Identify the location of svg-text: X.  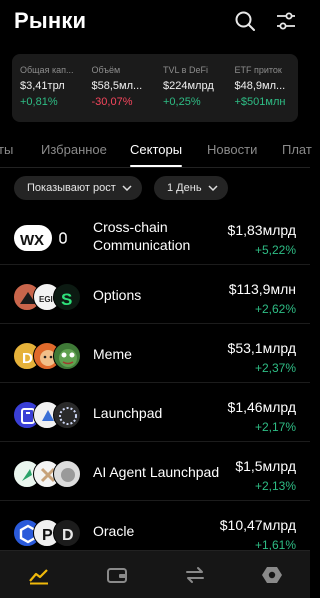
(39, 240).